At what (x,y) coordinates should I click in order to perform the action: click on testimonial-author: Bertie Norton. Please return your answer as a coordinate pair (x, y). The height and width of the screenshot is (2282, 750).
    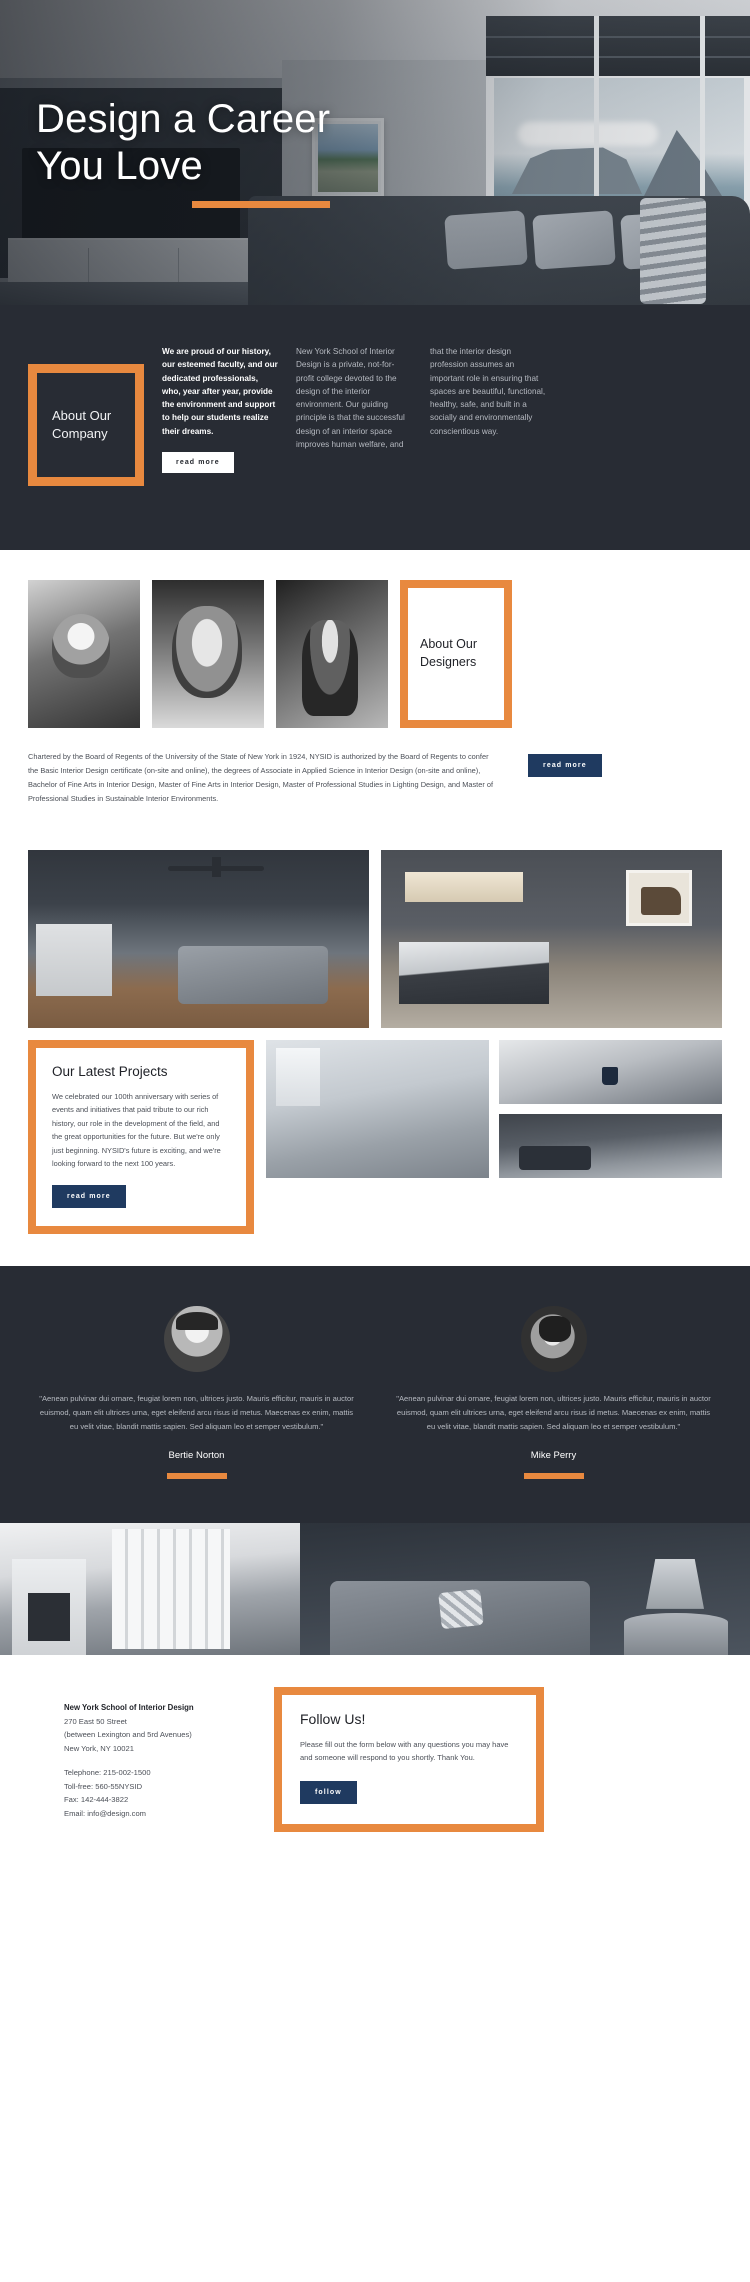
    Looking at the image, I should click on (196, 1455).